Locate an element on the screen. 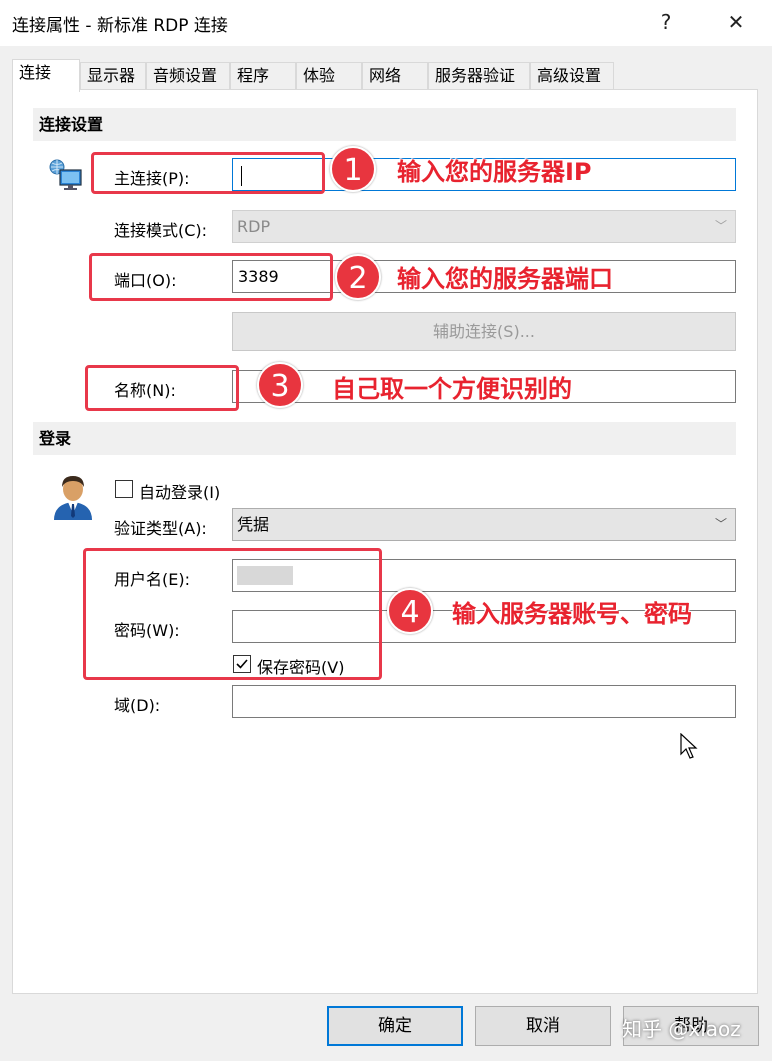 The height and width of the screenshot is (1061, 772). mode-label: 连接模式(C): is located at coordinates (161, 230).